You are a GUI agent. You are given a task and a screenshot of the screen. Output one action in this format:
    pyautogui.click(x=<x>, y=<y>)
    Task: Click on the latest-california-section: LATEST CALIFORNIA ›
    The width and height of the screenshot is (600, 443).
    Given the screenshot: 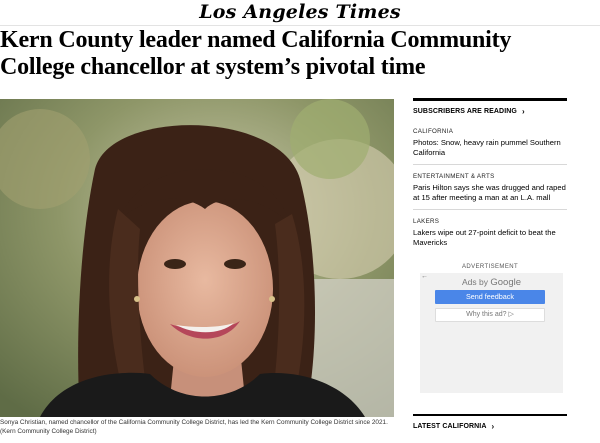 What is the action you would take?
    pyautogui.click(x=490, y=422)
    